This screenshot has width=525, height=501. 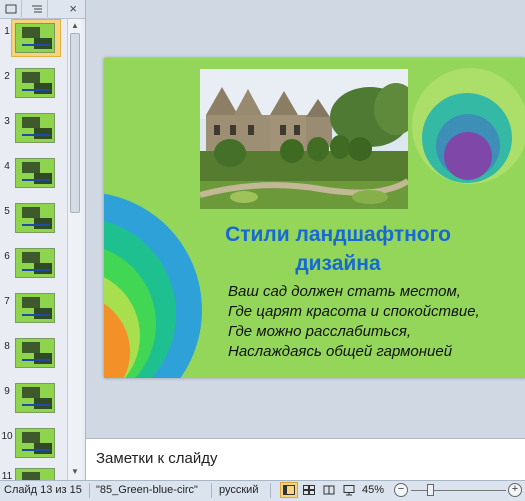 What do you see at coordinates (75, 26) in the screenshot?
I see `scroll-up-icon: ▲` at bounding box center [75, 26].